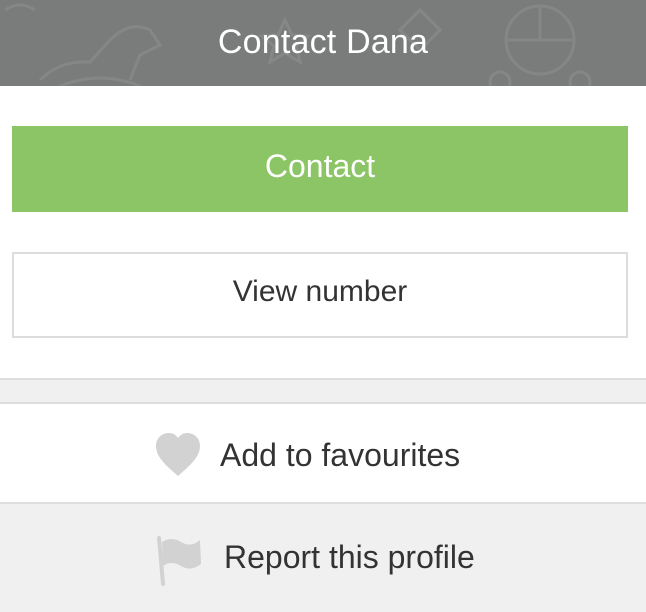 The image size is (646, 612). Describe the element at coordinates (320, 295) in the screenshot. I see `view-number-button: View number` at that location.